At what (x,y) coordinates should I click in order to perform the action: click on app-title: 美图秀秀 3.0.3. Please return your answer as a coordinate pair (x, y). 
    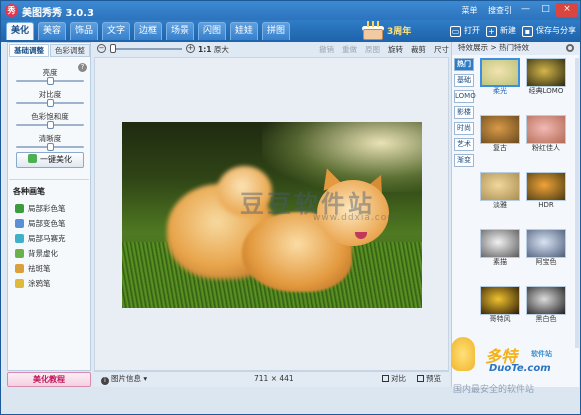
    Looking at the image, I should click on (58, 13).